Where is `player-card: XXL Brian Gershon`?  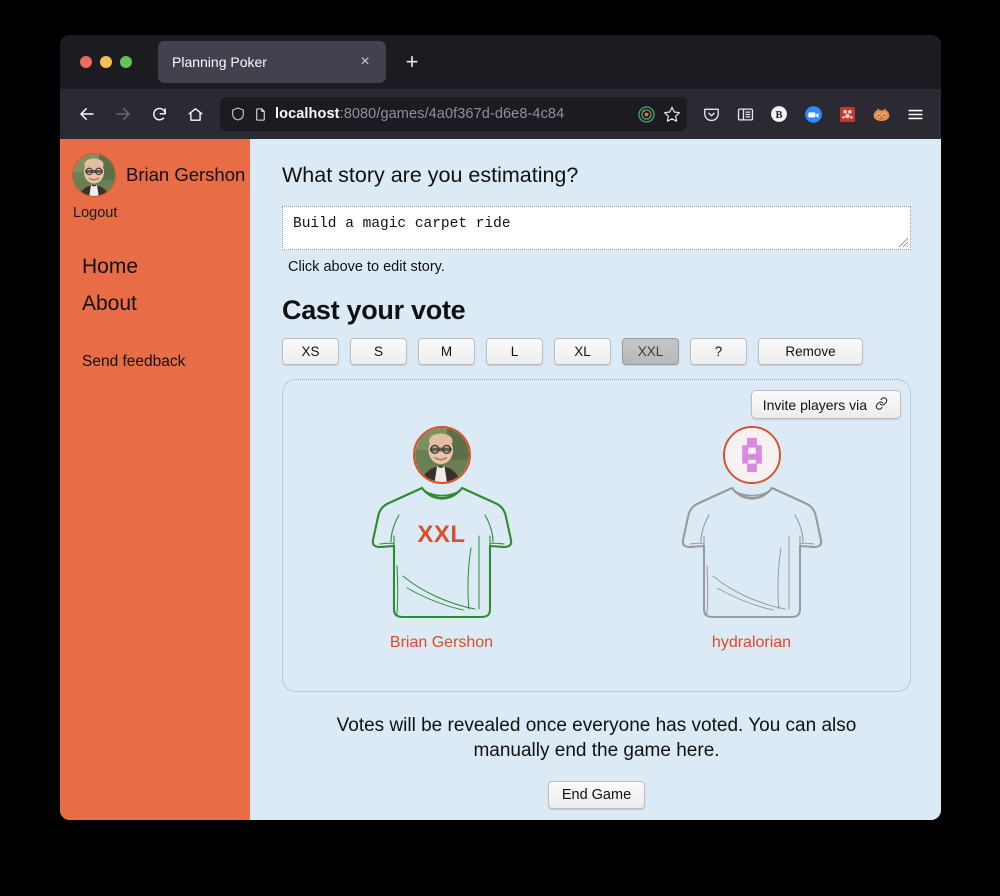
player-card: XXL Brian Gershon is located at coordinates (442, 539).